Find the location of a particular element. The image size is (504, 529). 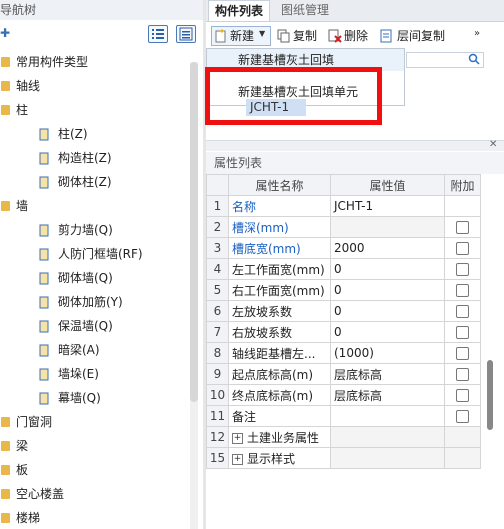

tree-item-label: 构造柱(Z) is located at coordinates (85, 158).